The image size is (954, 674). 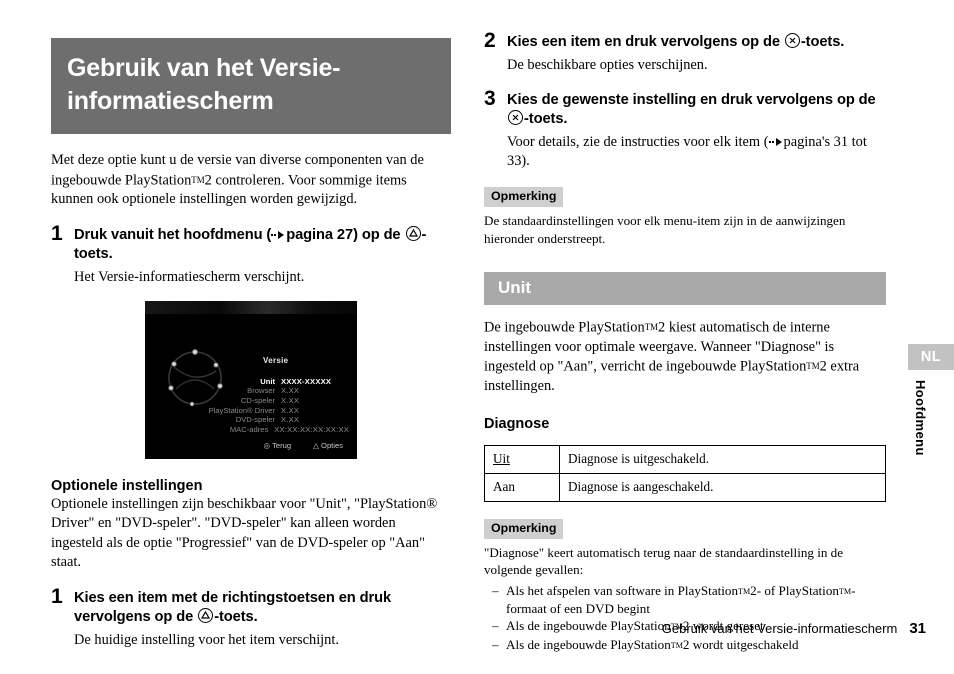 I want to click on table-row: Uit Diagnose is uitgeschakeld., so click(x=685, y=459).